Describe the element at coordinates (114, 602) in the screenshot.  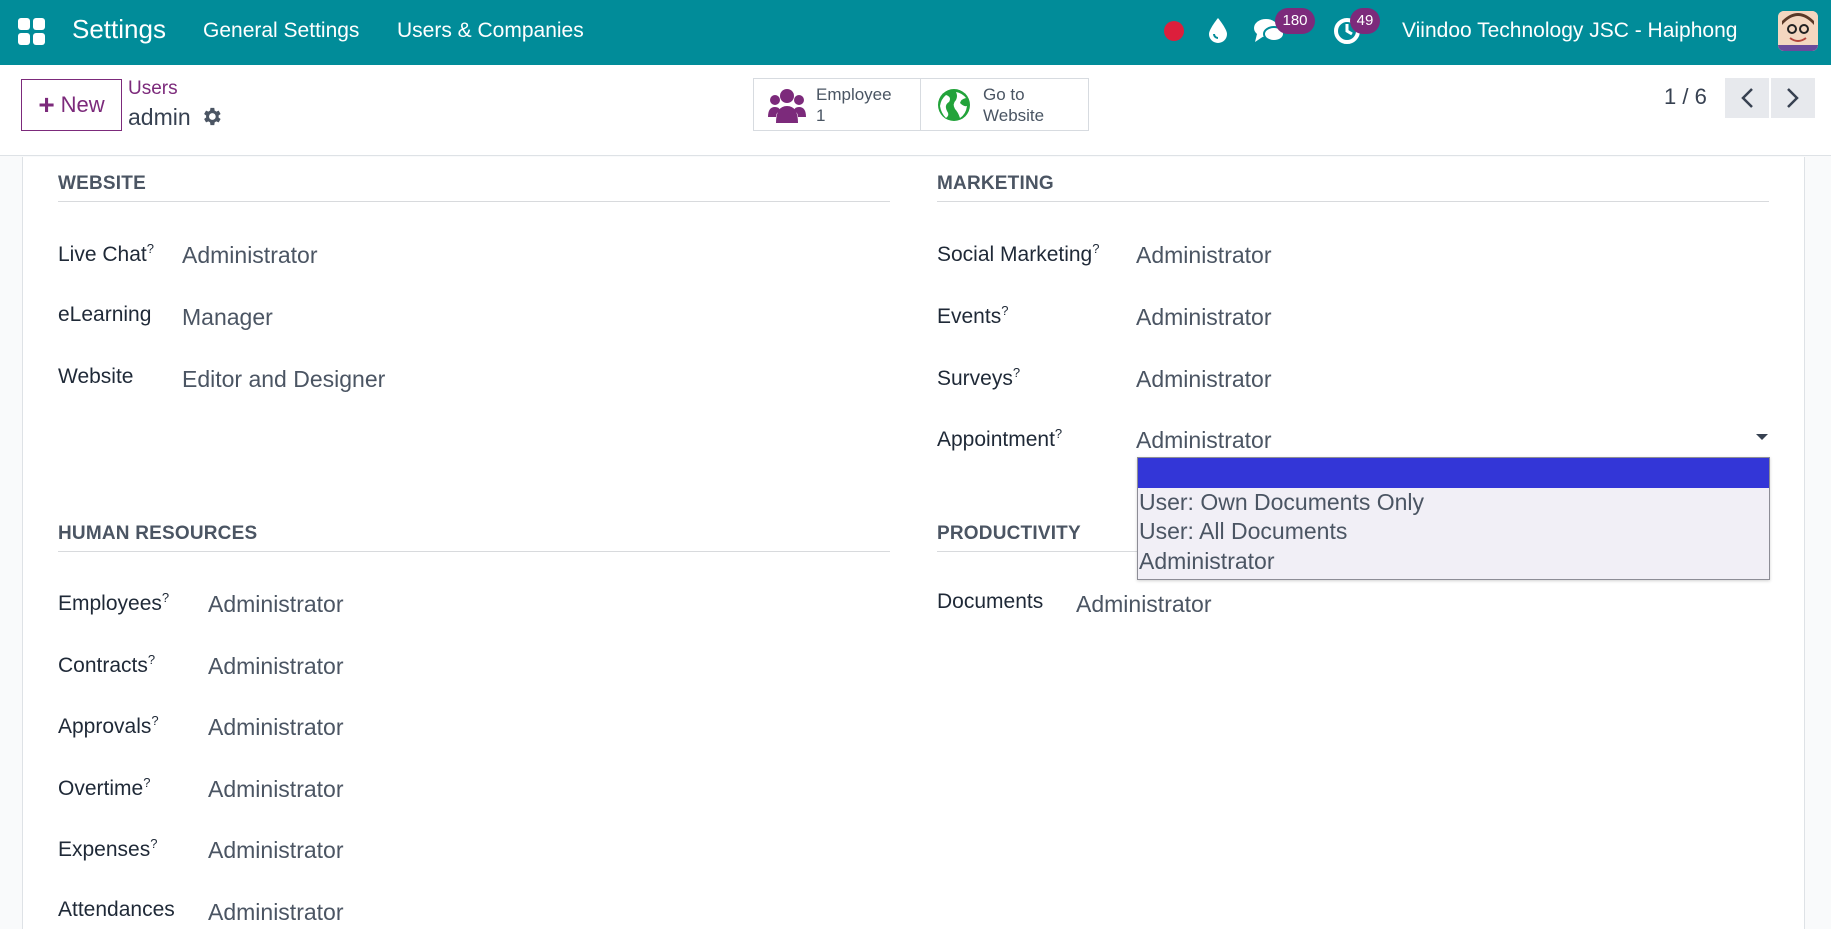
I see `field-label-employees: Employees?` at that location.